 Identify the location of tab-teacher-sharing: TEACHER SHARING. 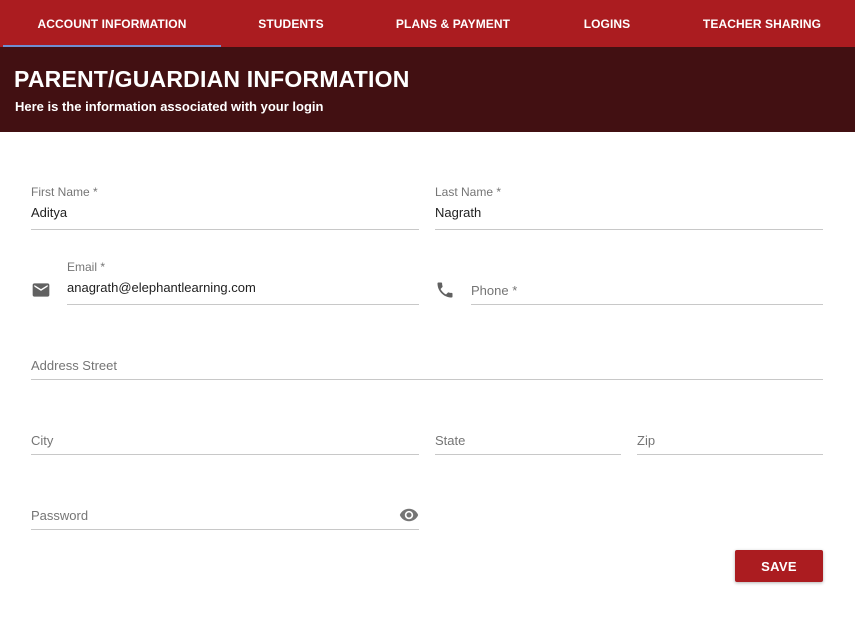
(762, 23).